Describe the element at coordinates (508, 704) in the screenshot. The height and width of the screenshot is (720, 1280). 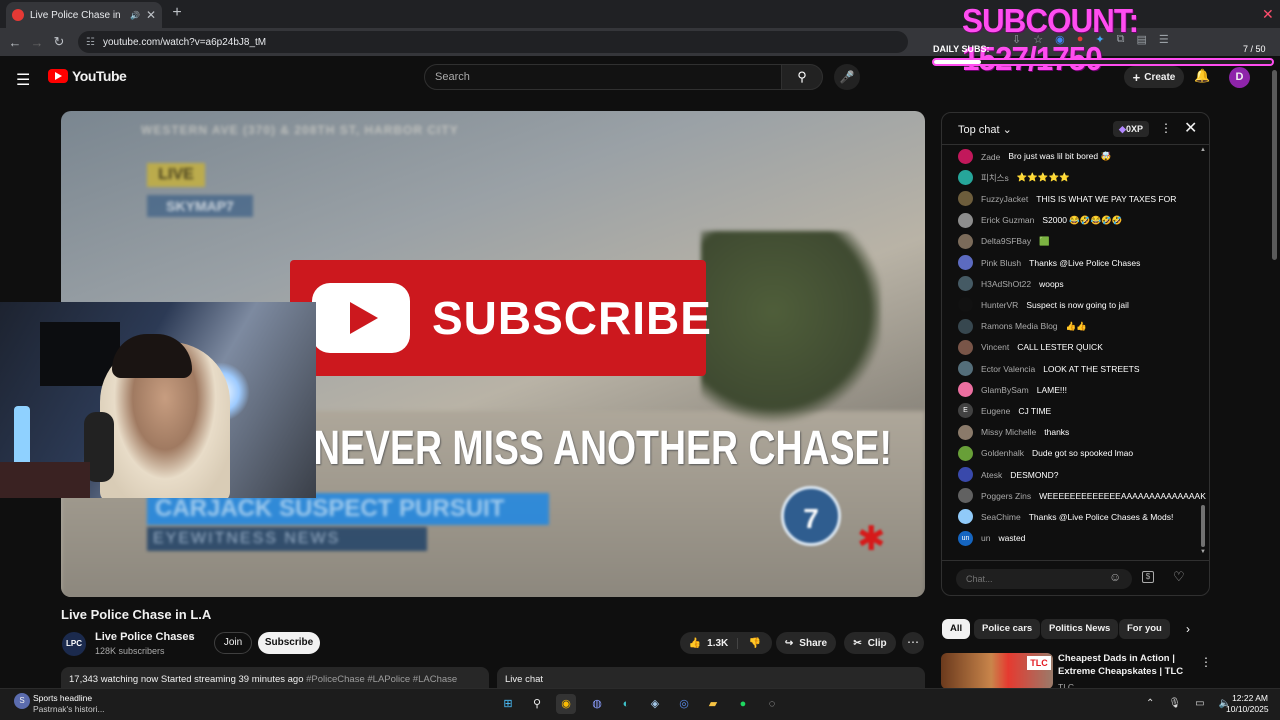
I see `windows-start-icon: ⊞` at that location.